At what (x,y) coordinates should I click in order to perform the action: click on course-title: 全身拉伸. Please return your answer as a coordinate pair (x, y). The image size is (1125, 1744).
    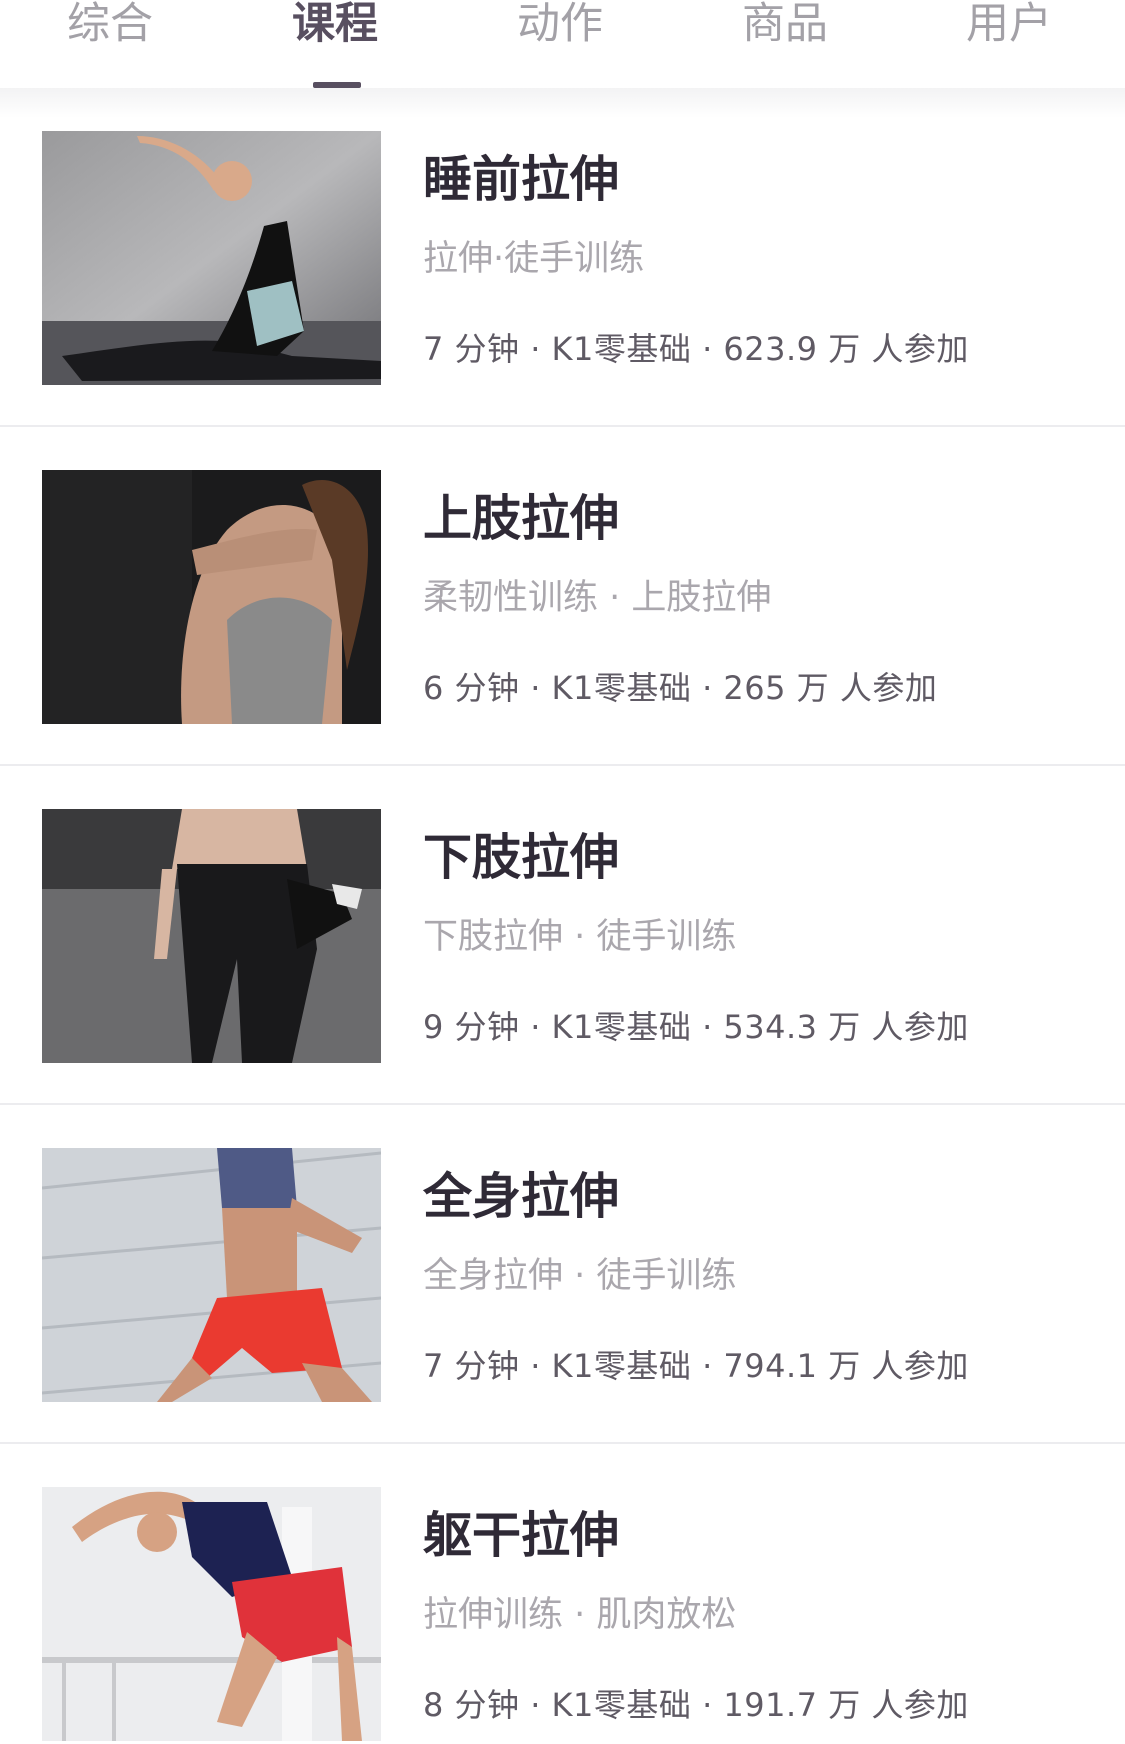
    Looking at the image, I should click on (521, 1196).